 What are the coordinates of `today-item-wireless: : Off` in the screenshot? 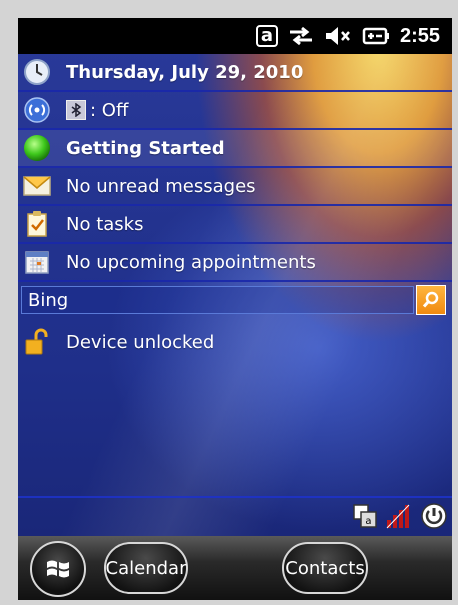 It's located at (235, 111).